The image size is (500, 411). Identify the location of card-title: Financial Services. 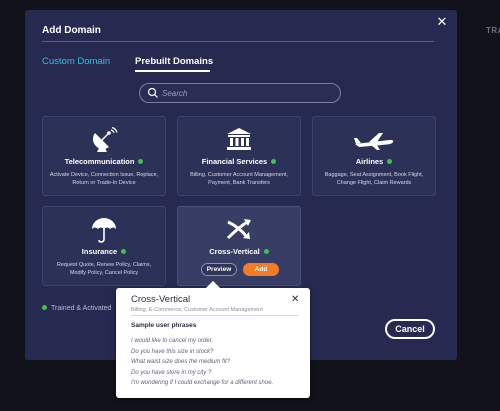
(239, 161).